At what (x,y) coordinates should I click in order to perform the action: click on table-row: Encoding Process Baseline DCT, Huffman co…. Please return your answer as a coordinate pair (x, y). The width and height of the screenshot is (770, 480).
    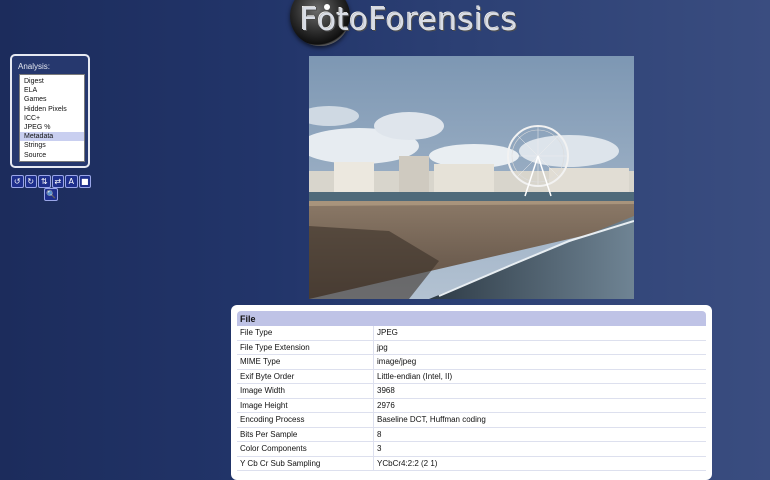
    Looking at the image, I should click on (471, 420).